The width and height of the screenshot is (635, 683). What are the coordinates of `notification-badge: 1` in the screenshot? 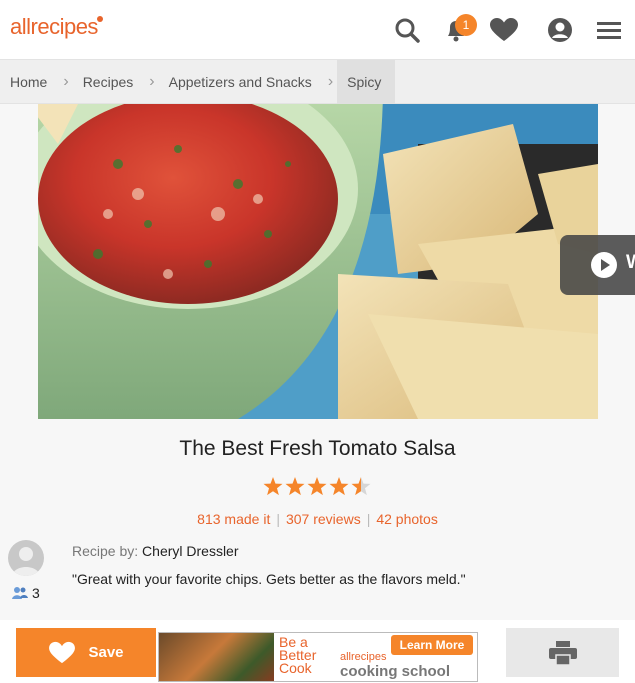 It's located at (466, 25).